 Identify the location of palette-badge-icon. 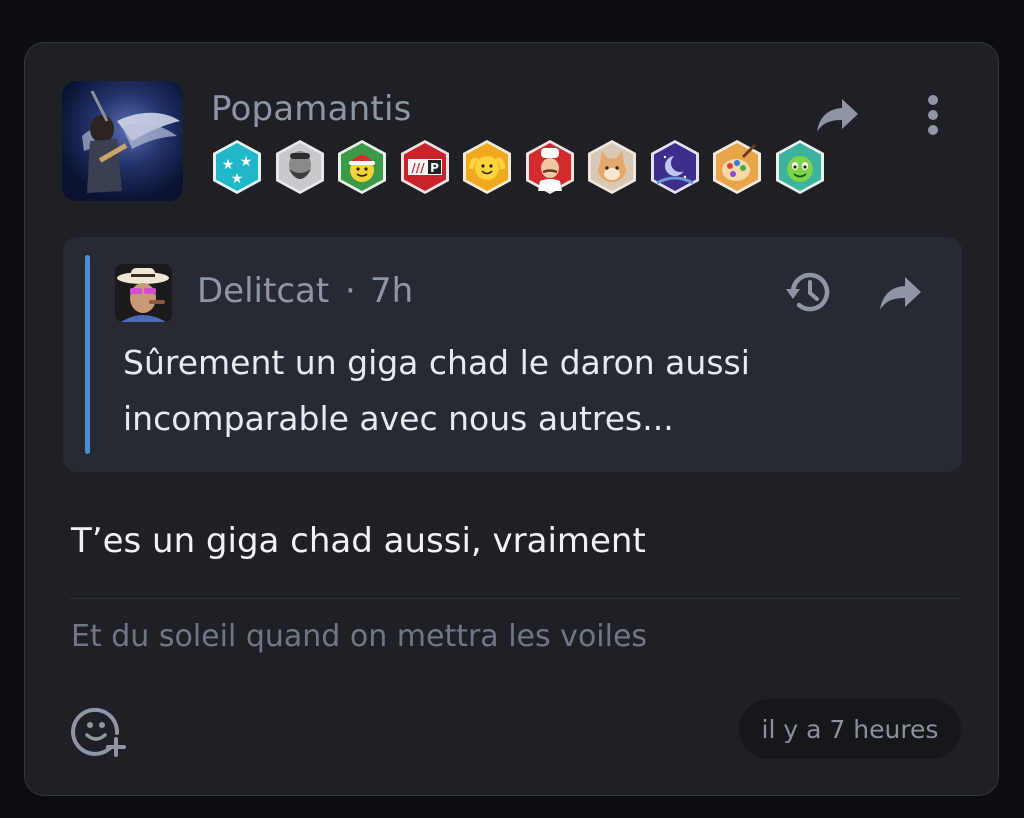
(737, 167).